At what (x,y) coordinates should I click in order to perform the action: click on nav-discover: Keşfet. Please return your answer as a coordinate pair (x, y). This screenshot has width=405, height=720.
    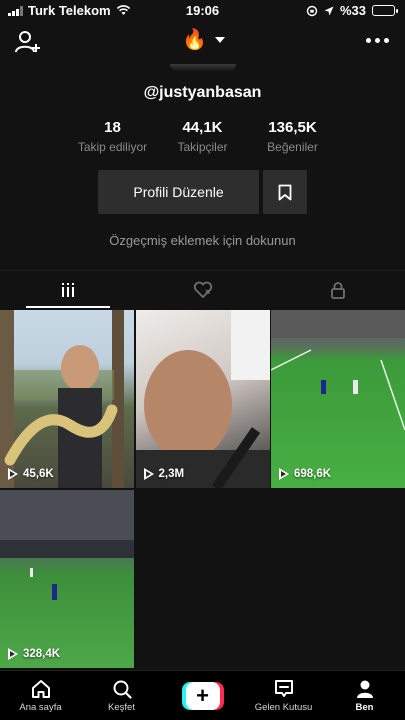
    Looking at the image, I should click on (122, 695).